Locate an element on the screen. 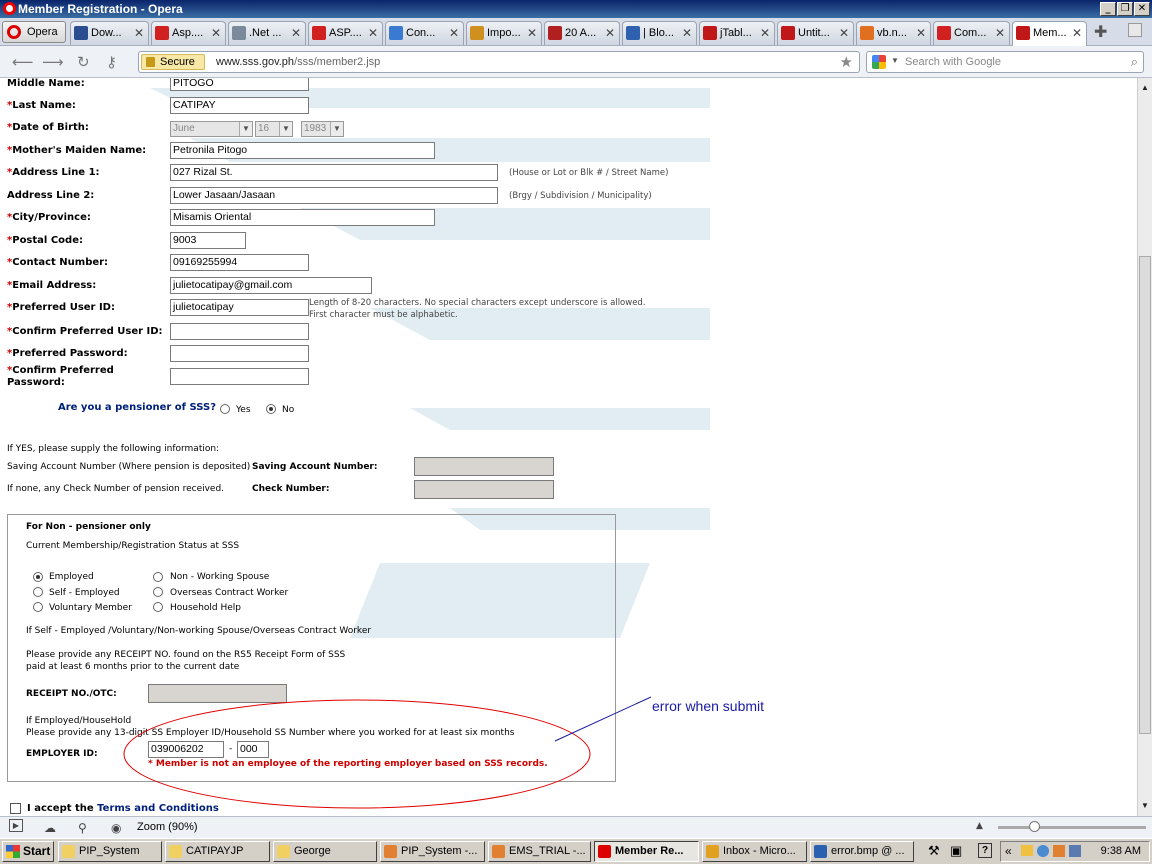  back-arrow-icon: ⟵ is located at coordinates (23, 62).